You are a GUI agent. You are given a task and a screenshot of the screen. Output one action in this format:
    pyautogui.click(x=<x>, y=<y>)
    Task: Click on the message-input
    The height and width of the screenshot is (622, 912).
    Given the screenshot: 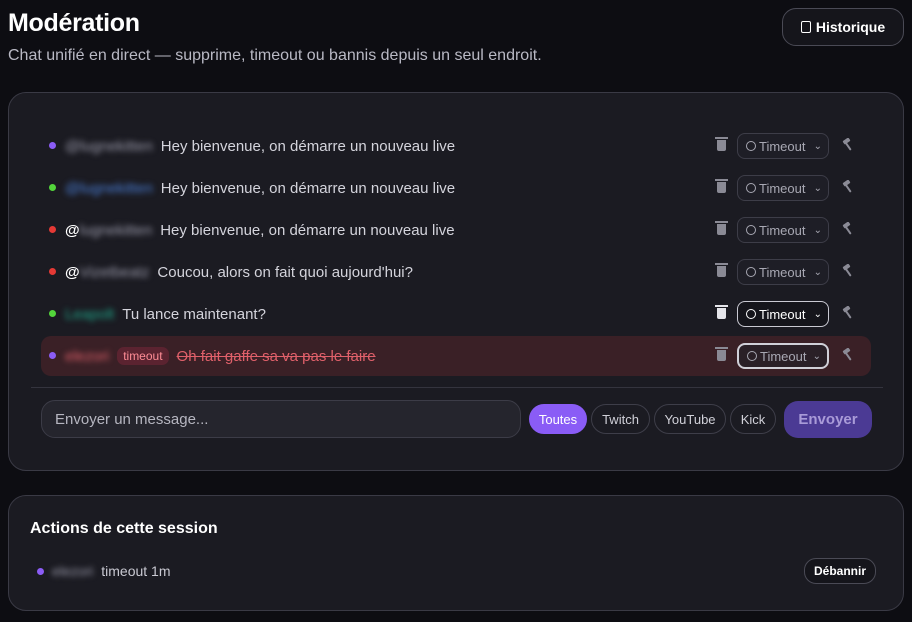 What is the action you would take?
    pyautogui.click(x=281, y=419)
    